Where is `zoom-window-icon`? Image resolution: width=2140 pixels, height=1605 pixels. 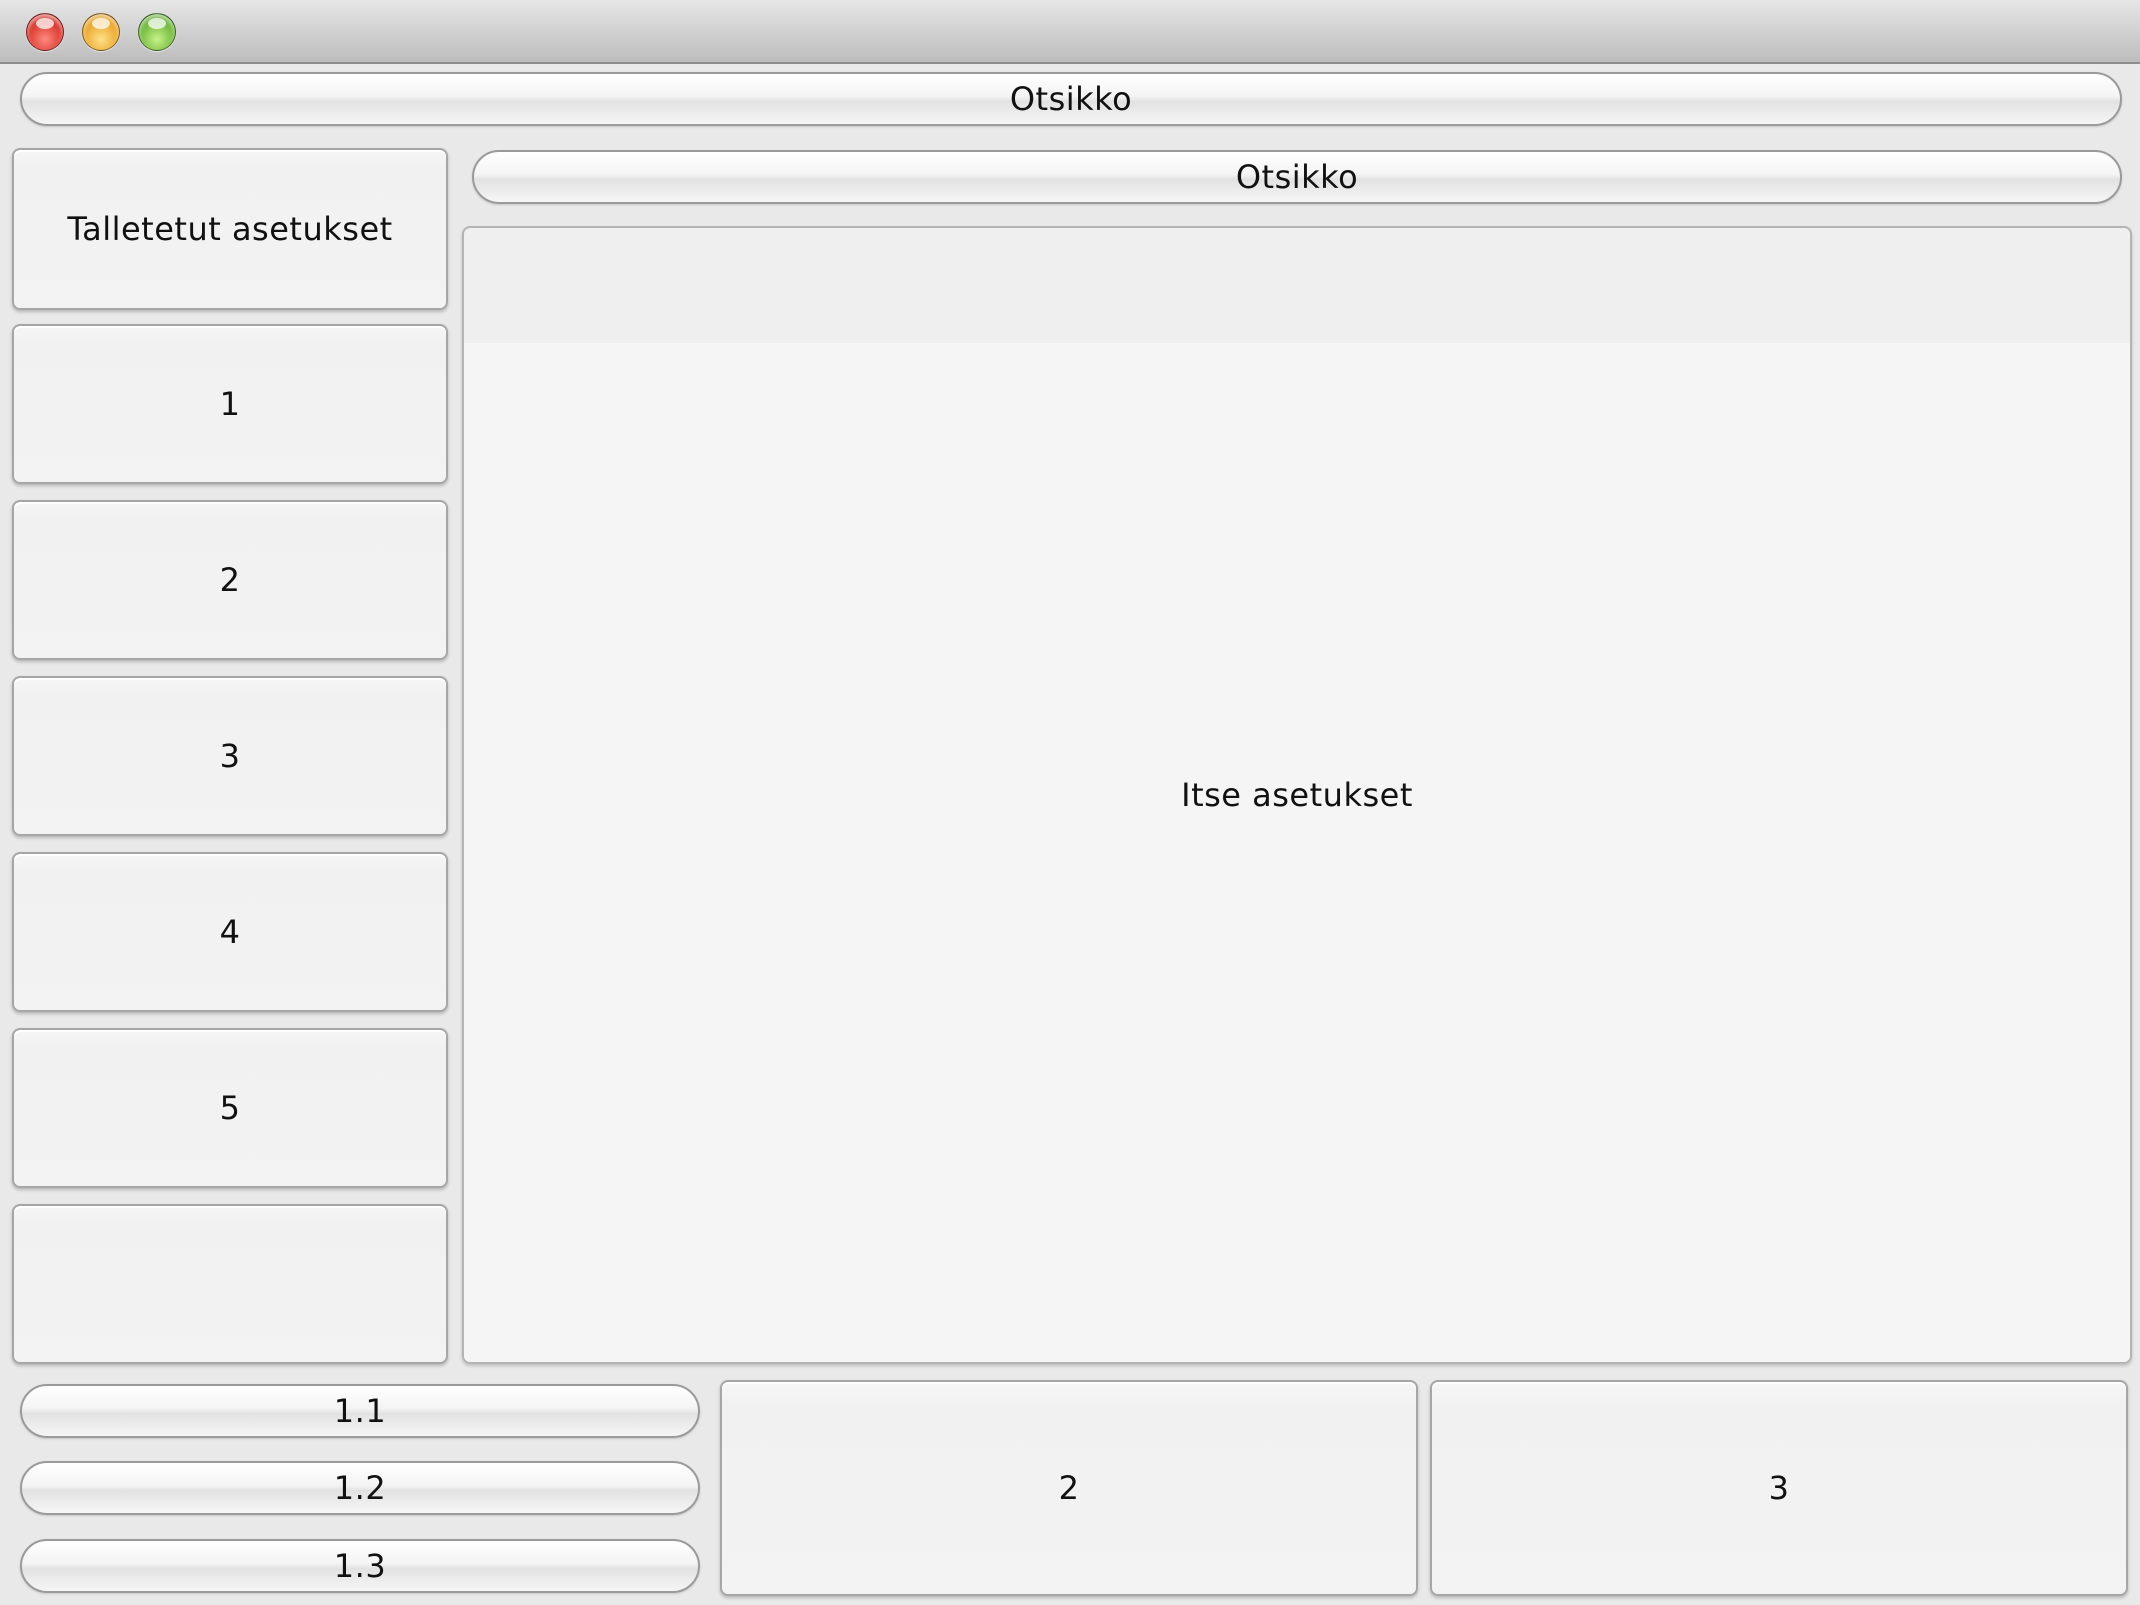 zoom-window-icon is located at coordinates (157, 32).